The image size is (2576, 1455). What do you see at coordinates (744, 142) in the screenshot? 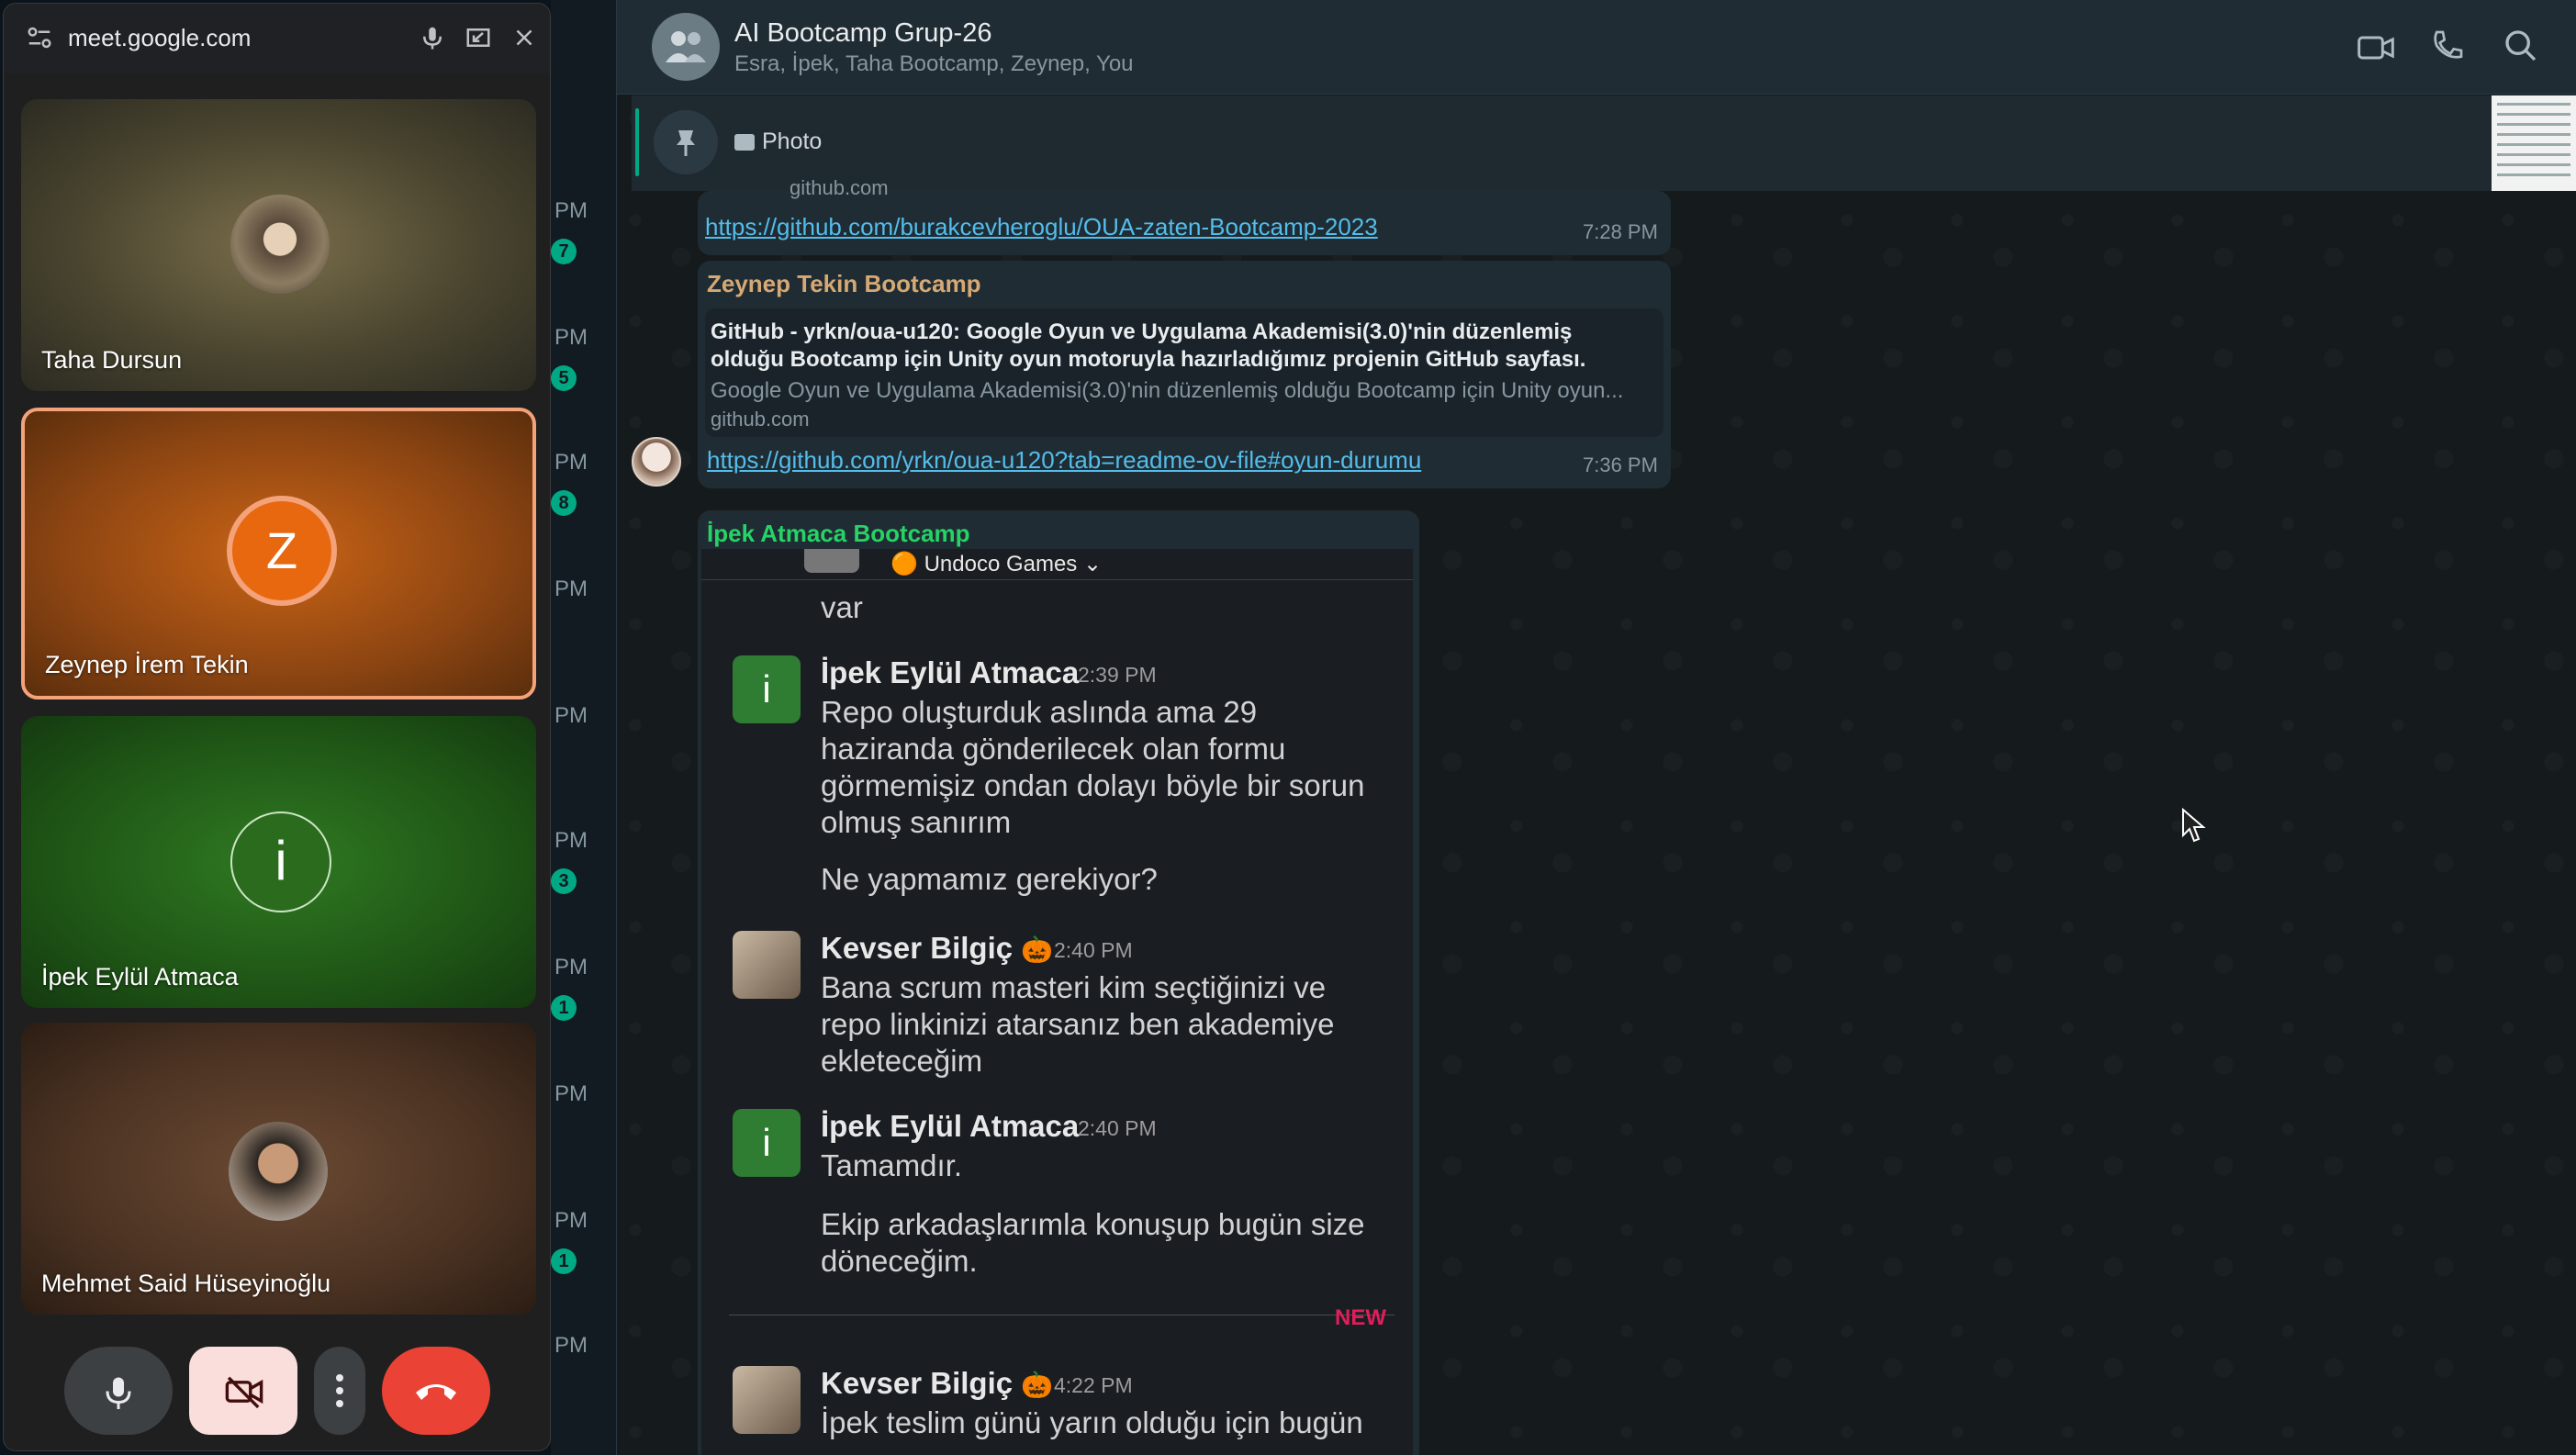
I see `camera-icon` at bounding box center [744, 142].